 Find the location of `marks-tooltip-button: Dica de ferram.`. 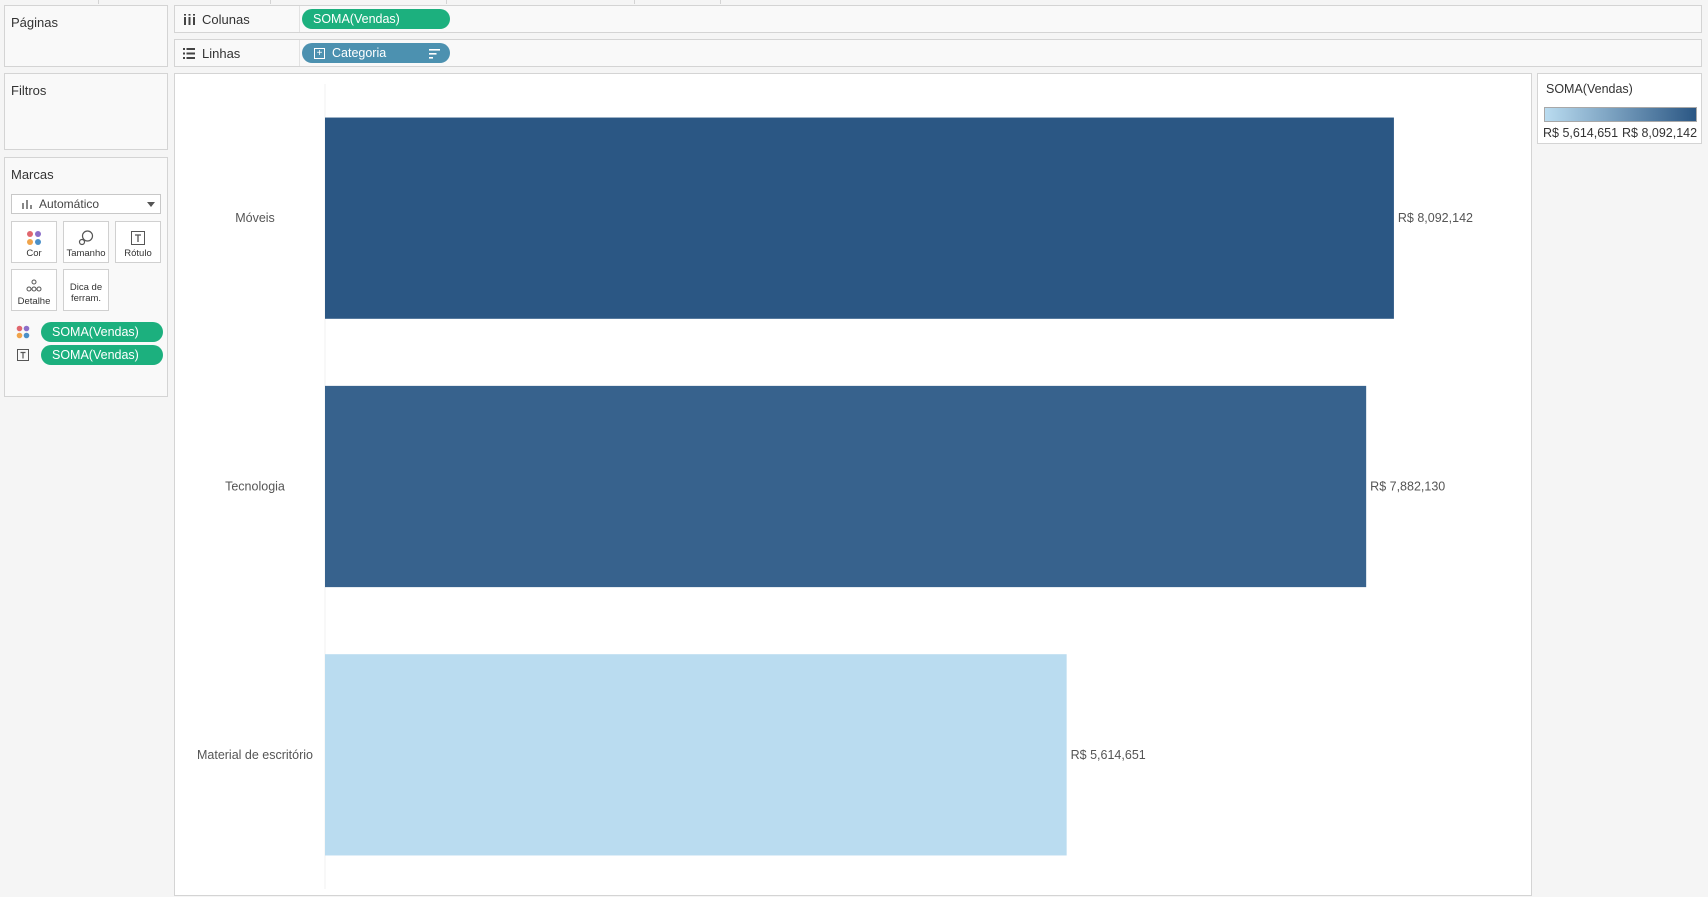

marks-tooltip-button: Dica de ferram. is located at coordinates (86, 290).